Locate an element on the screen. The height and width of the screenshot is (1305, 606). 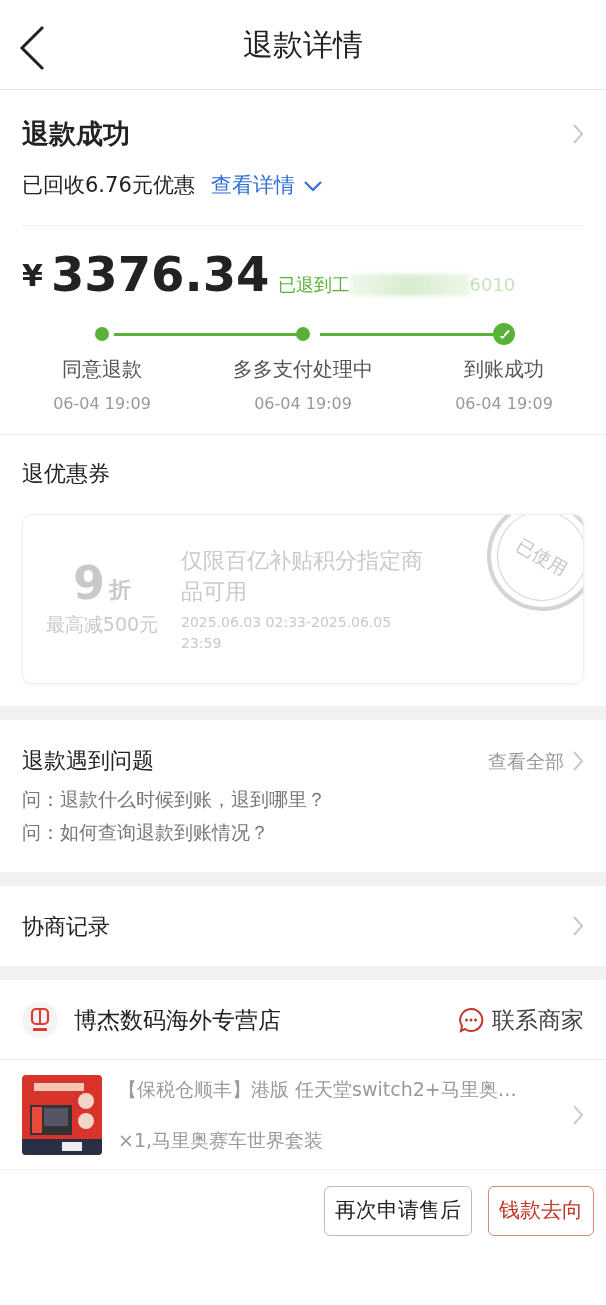
money-flow-button: 钱款去向 is located at coordinates (541, 1211).